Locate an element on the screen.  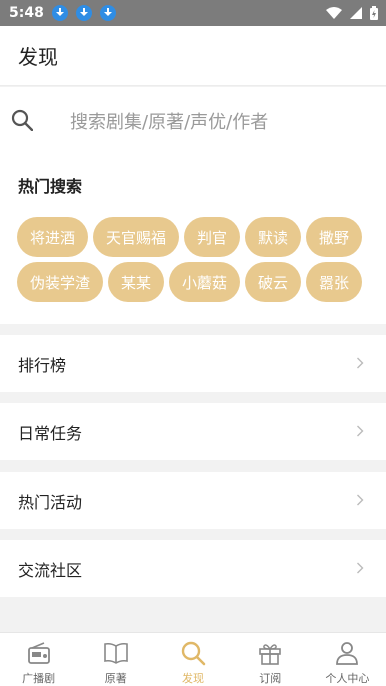
hot-tag: 天官赐福 is located at coordinates (136, 237).